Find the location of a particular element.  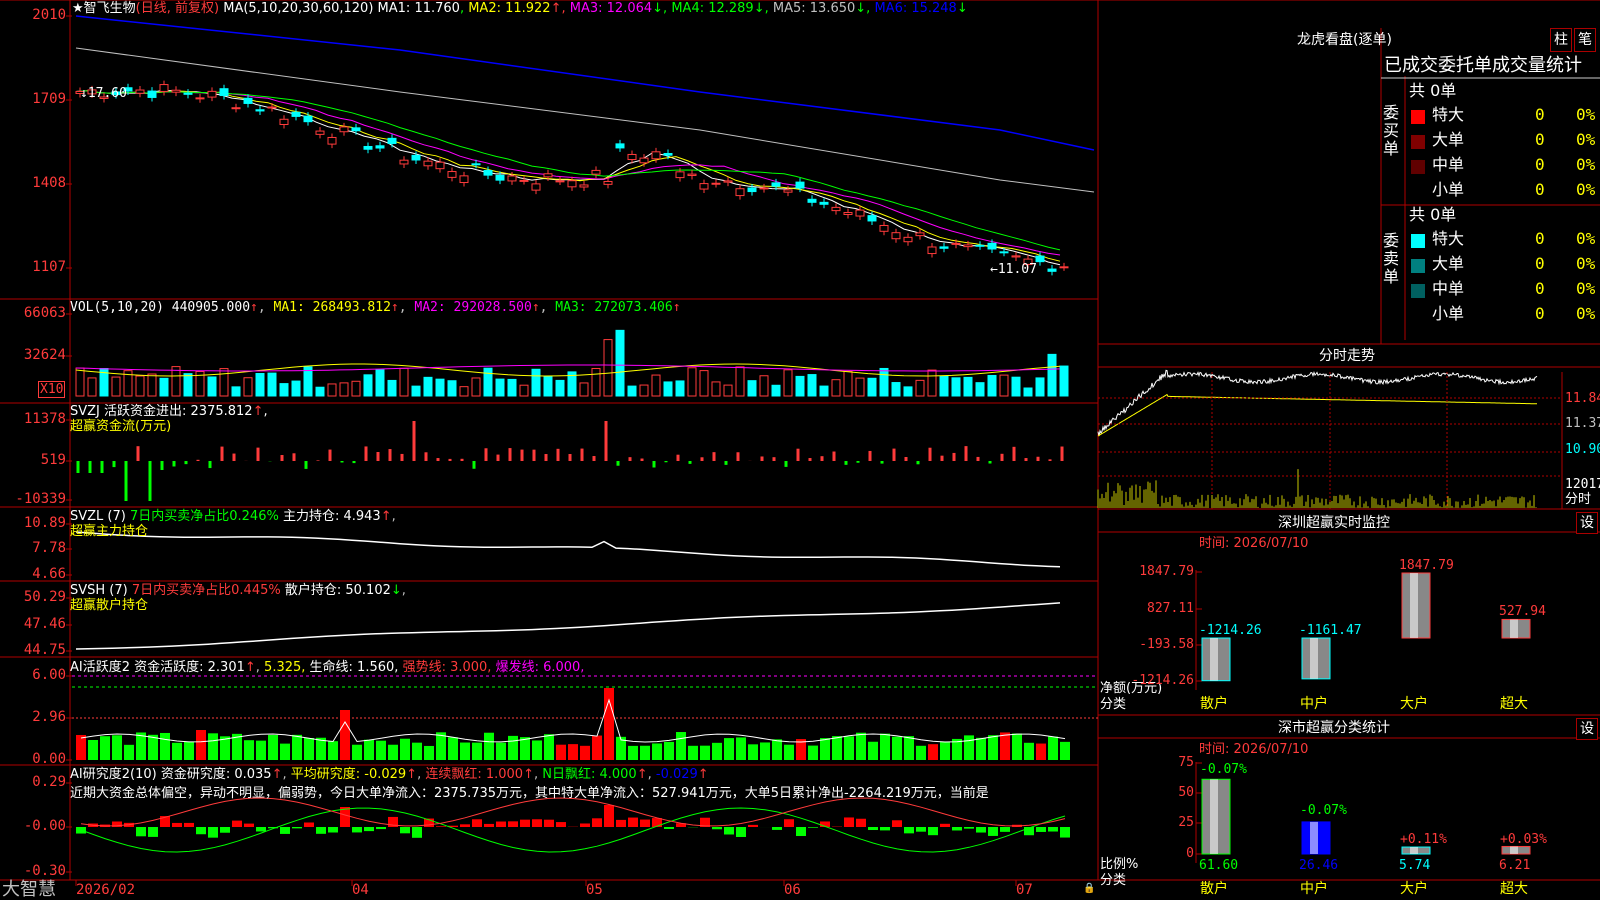

y-tick-label: 11378 is located at coordinates (44, 419).